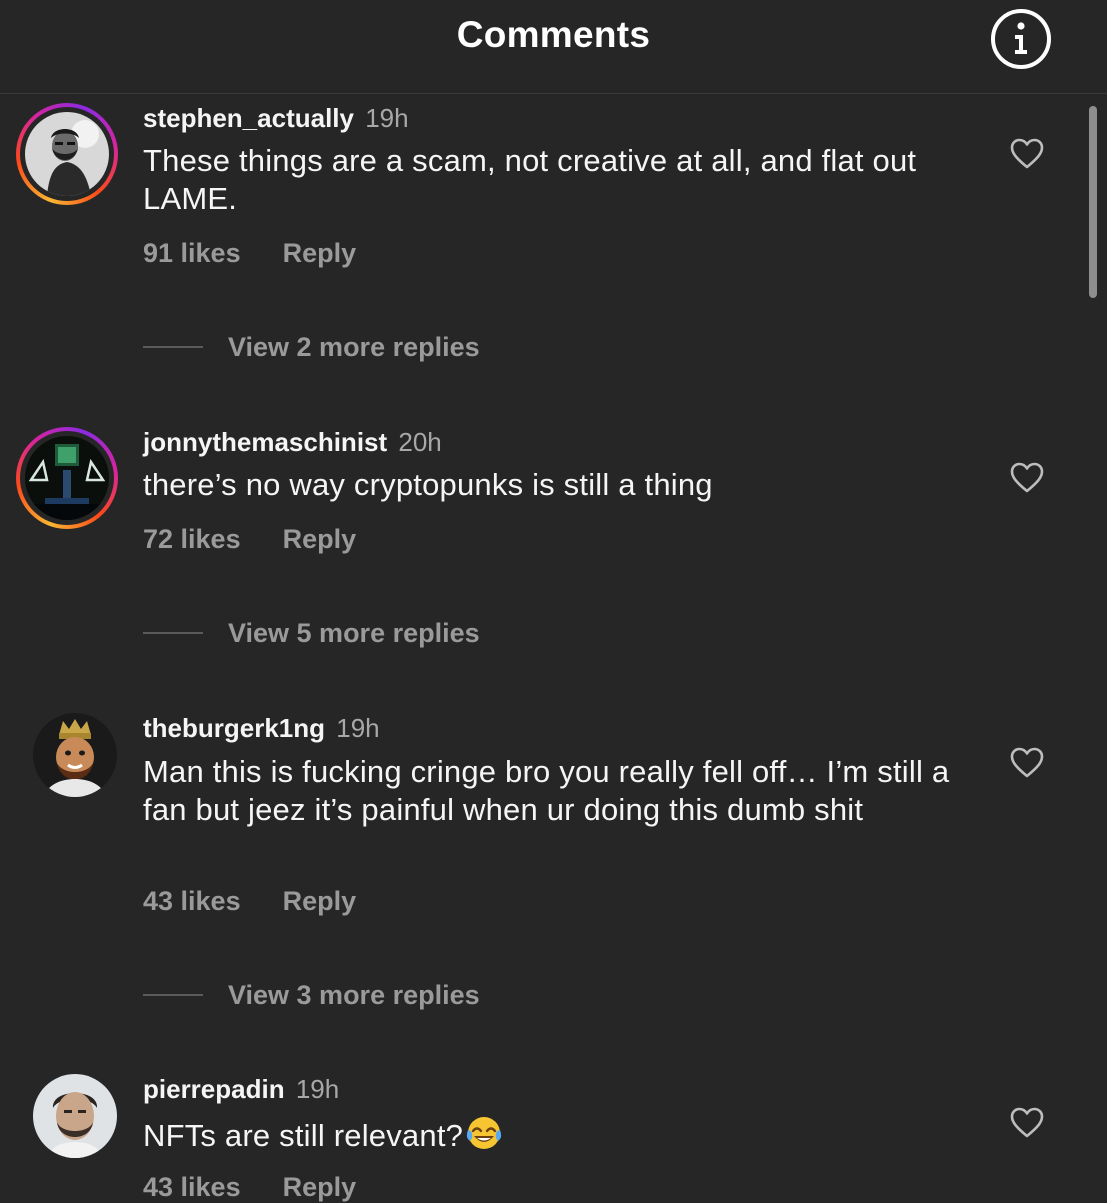 The height and width of the screenshot is (1203, 1107). What do you see at coordinates (234, 728) in the screenshot?
I see `username: theburgerk1ng` at bounding box center [234, 728].